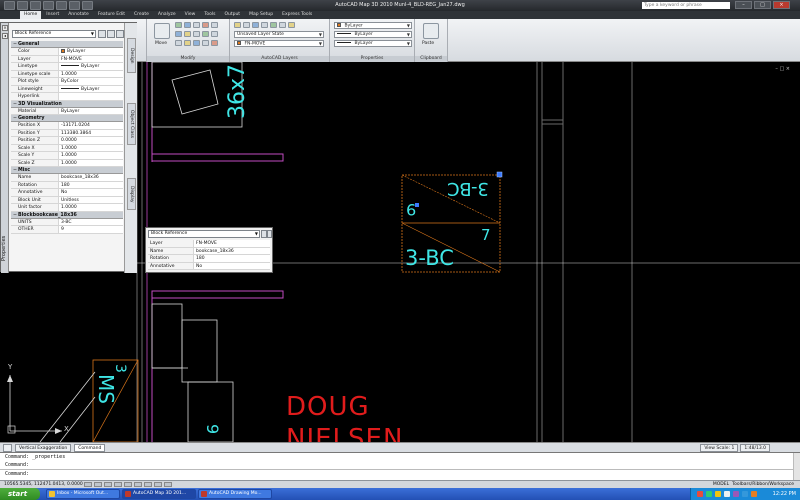 The height and width of the screenshot is (500, 800). Describe the element at coordinates (98, 484) in the screenshot. I see `grid-toggle-icon` at that location.